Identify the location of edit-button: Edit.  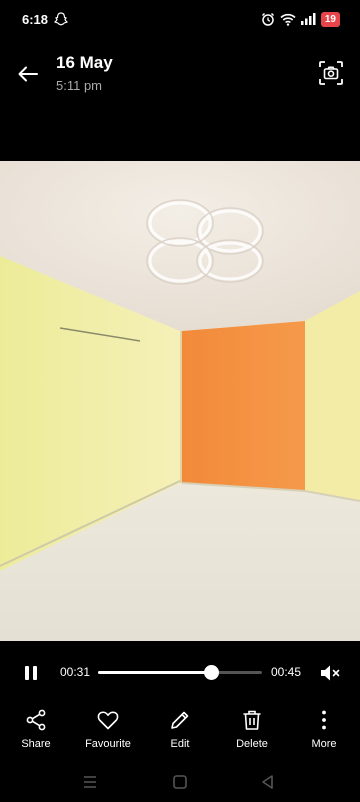
(180, 733).